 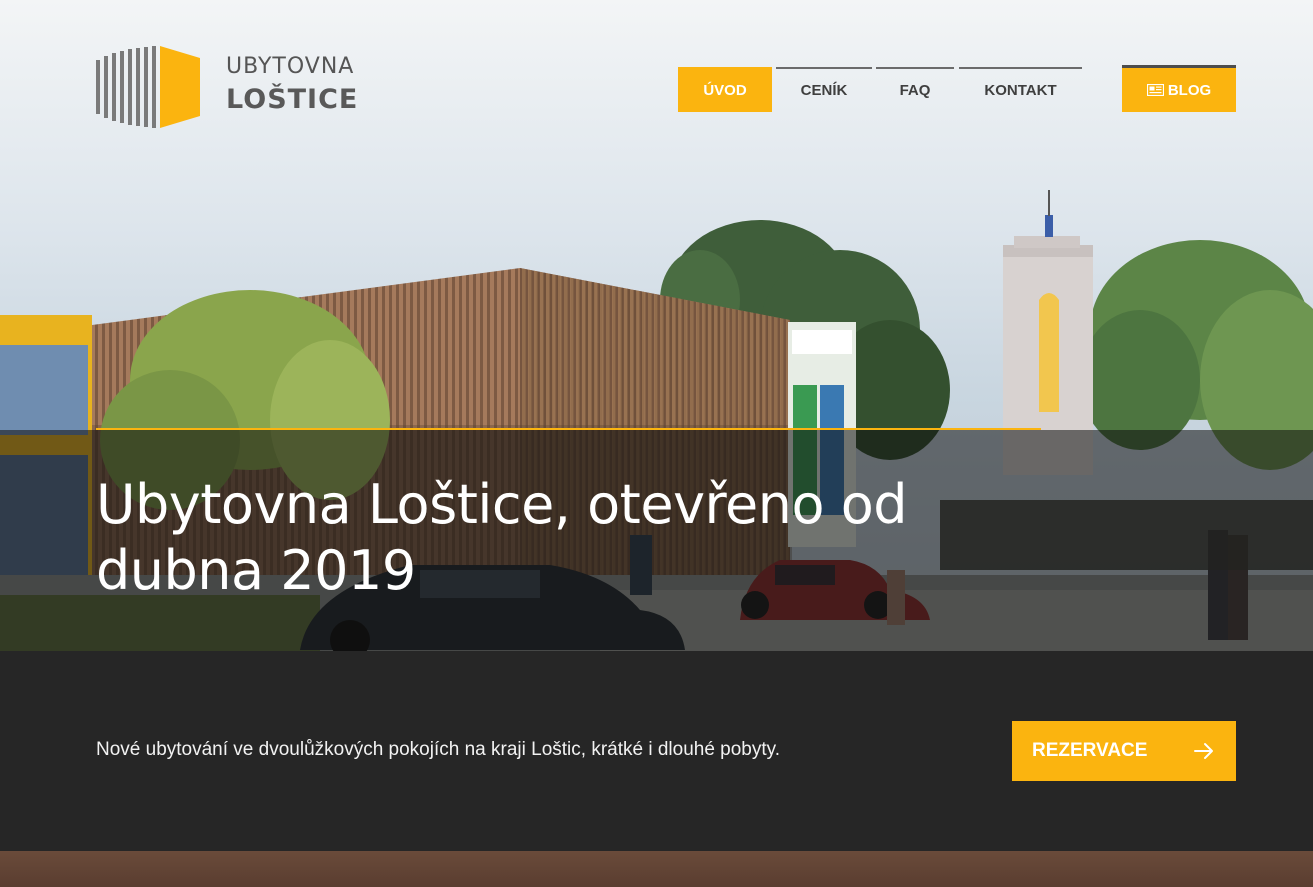 I want to click on reservation-button: REZERVACE, so click(x=1124, y=751).